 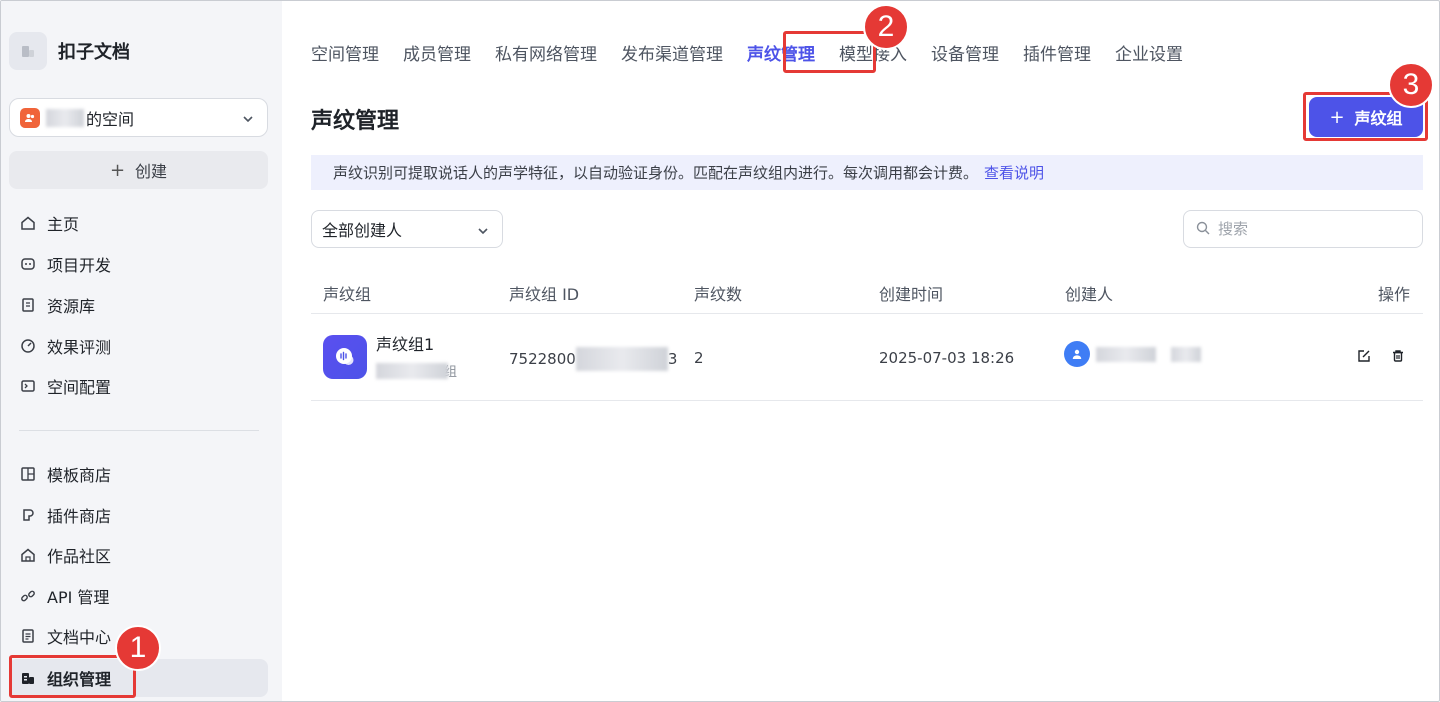 I want to click on voiceprint-count: 2, so click(x=699, y=358).